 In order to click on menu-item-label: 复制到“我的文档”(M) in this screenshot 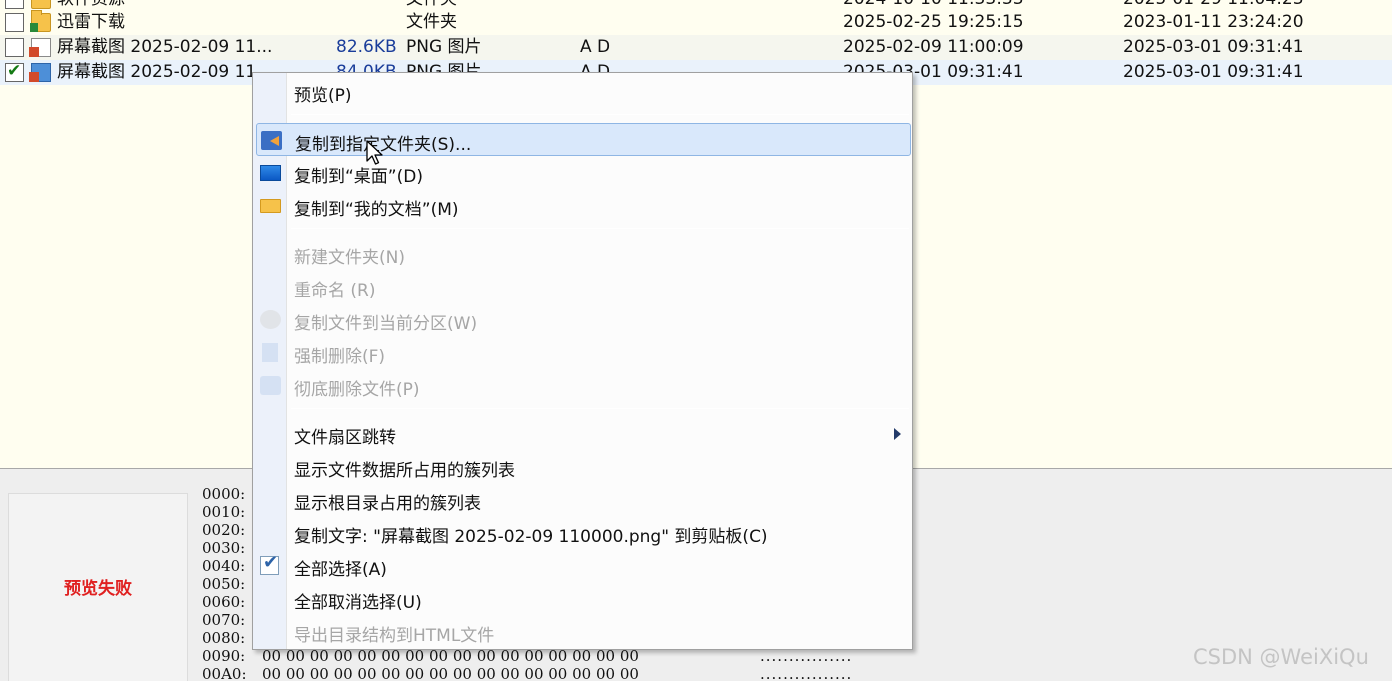, I will do `click(376, 210)`.